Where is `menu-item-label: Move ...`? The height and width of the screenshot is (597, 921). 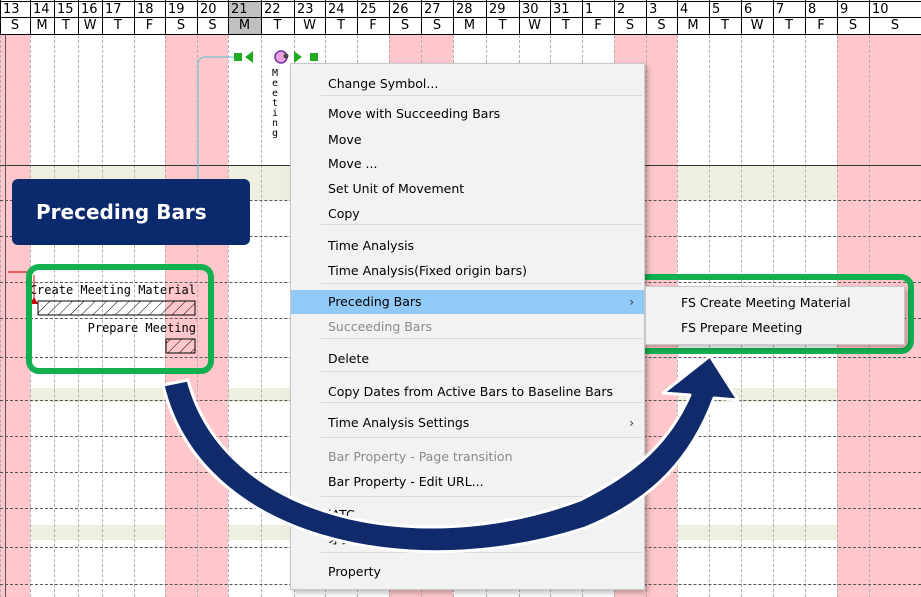
menu-item-label: Move ... is located at coordinates (353, 163).